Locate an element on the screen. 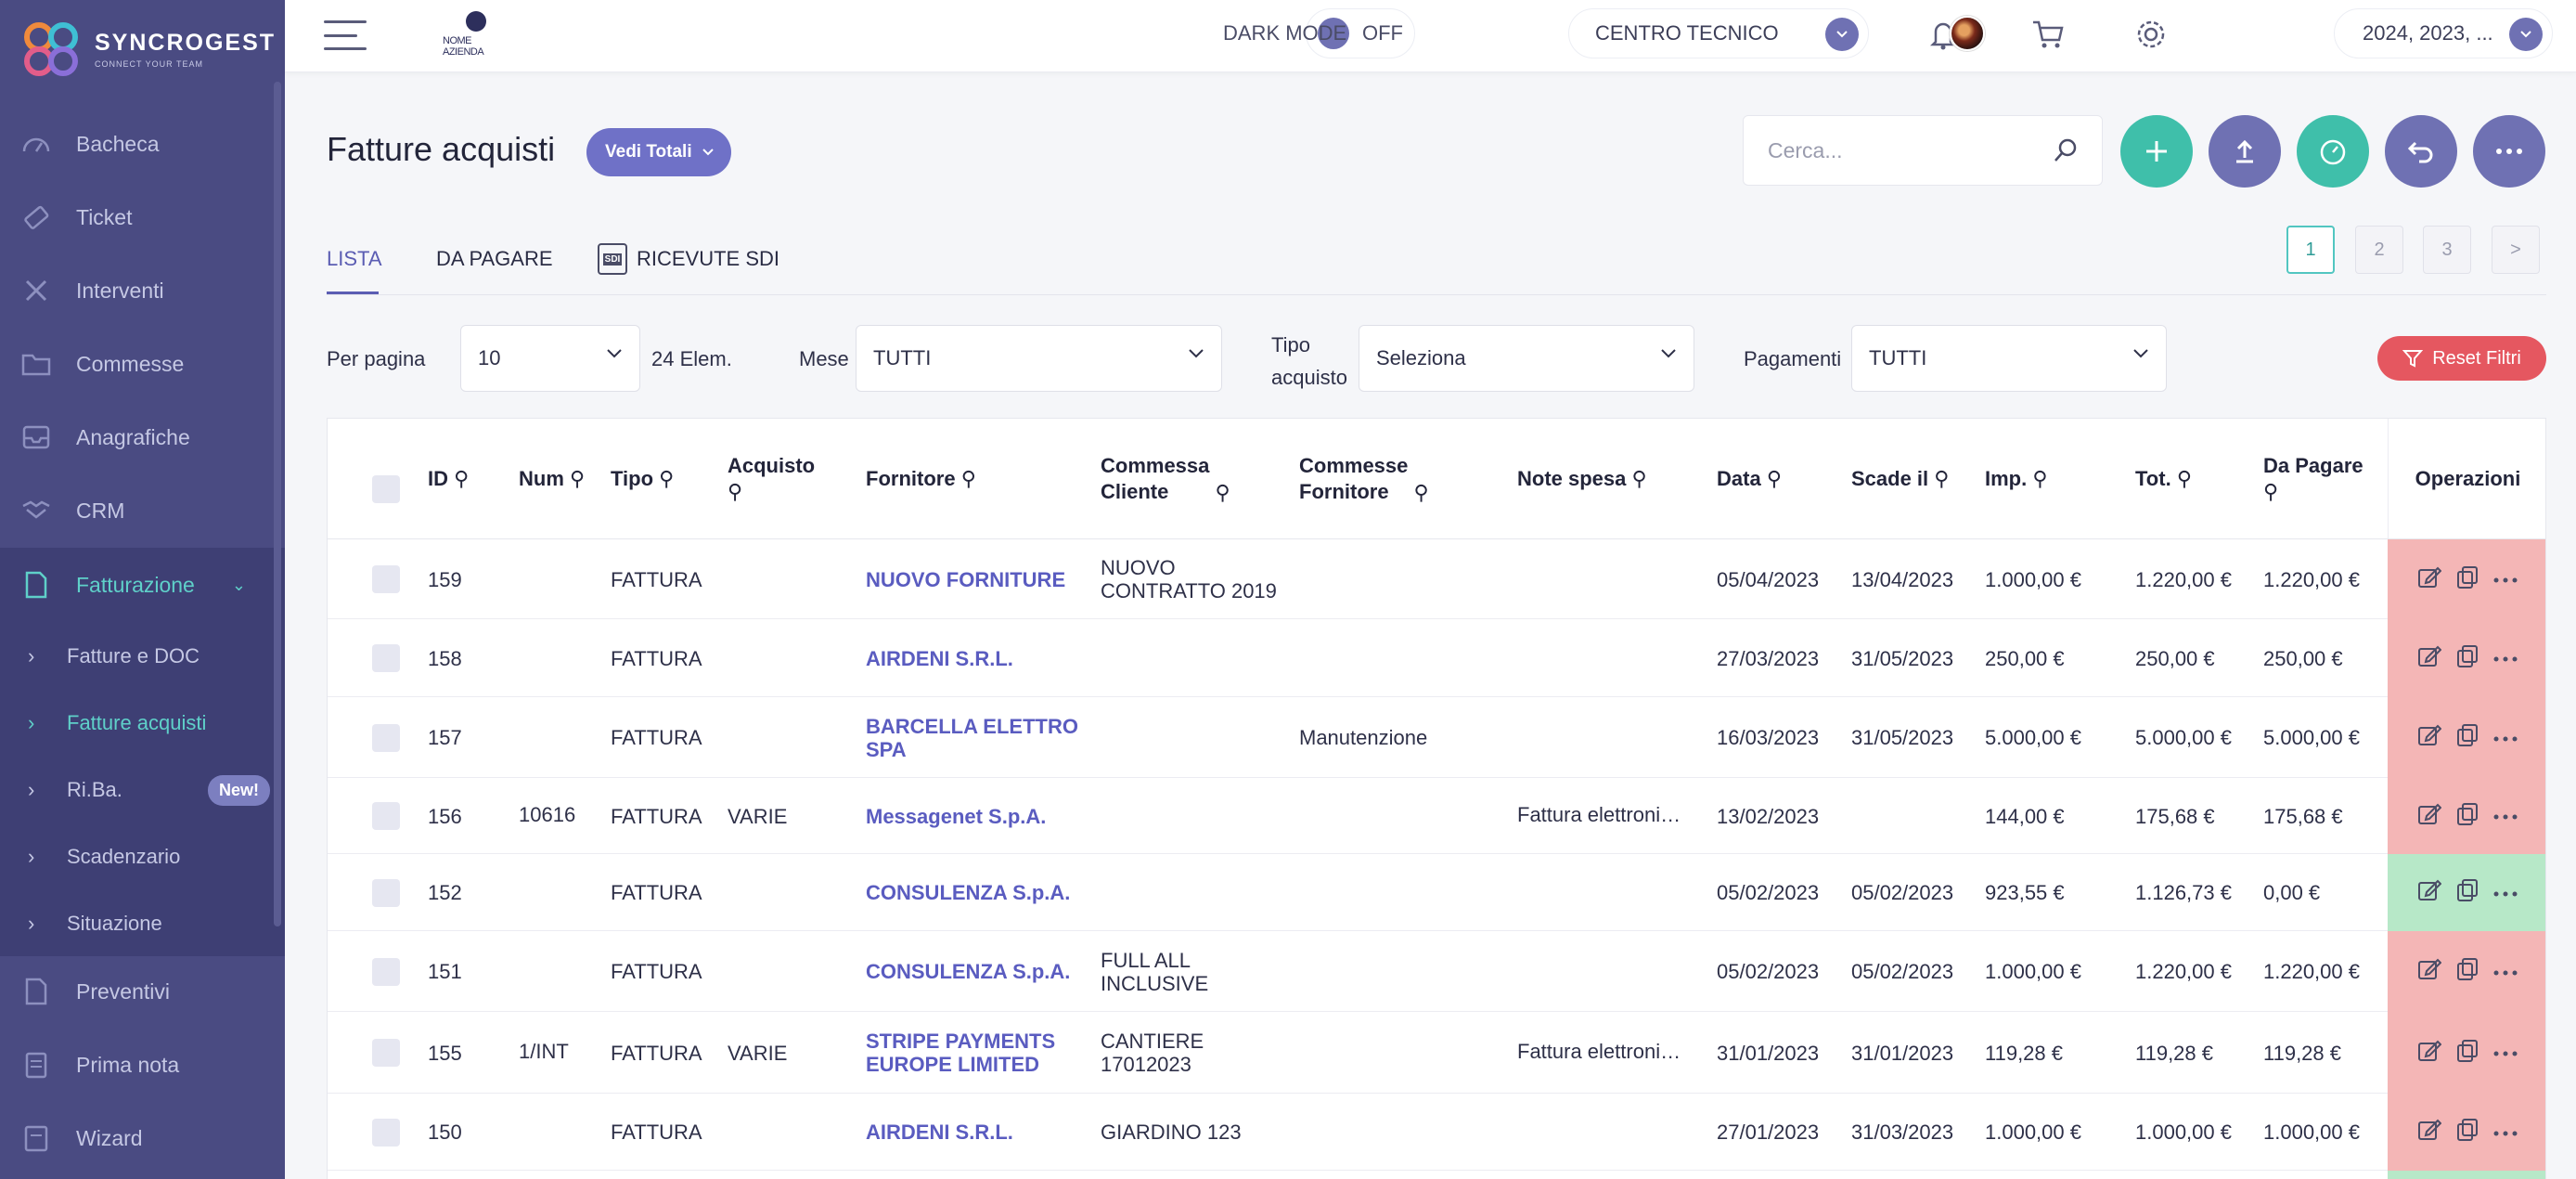  sidebar-subitem-fatture-acquisti: › Fatture acquisti is located at coordinates (137, 723).